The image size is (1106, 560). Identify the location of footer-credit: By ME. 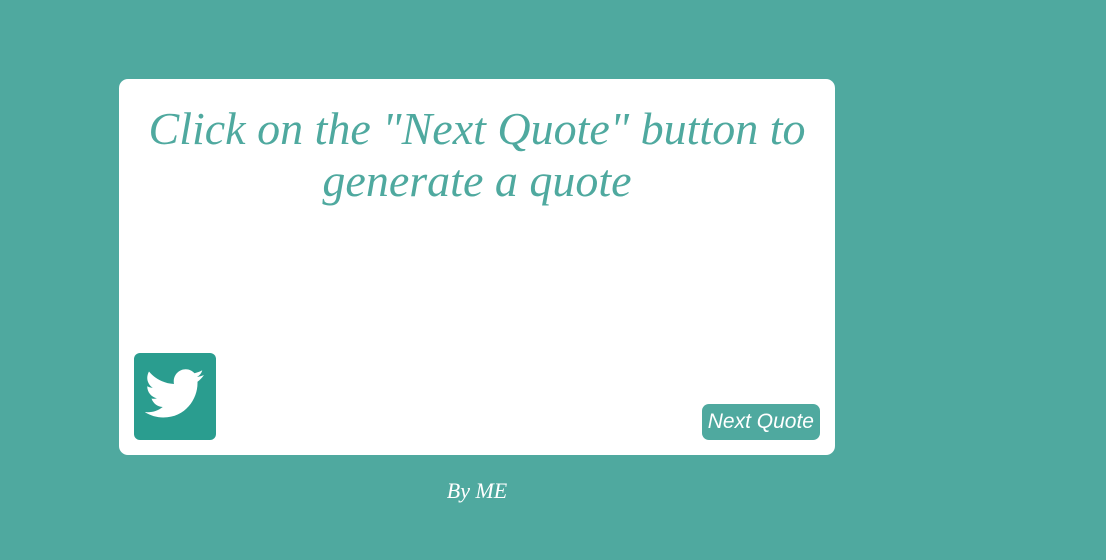
(477, 490).